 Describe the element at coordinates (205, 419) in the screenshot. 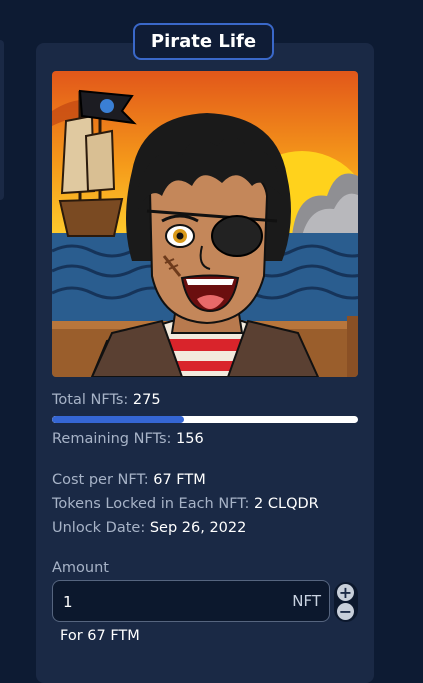

I see `mint-progress-bar` at that location.